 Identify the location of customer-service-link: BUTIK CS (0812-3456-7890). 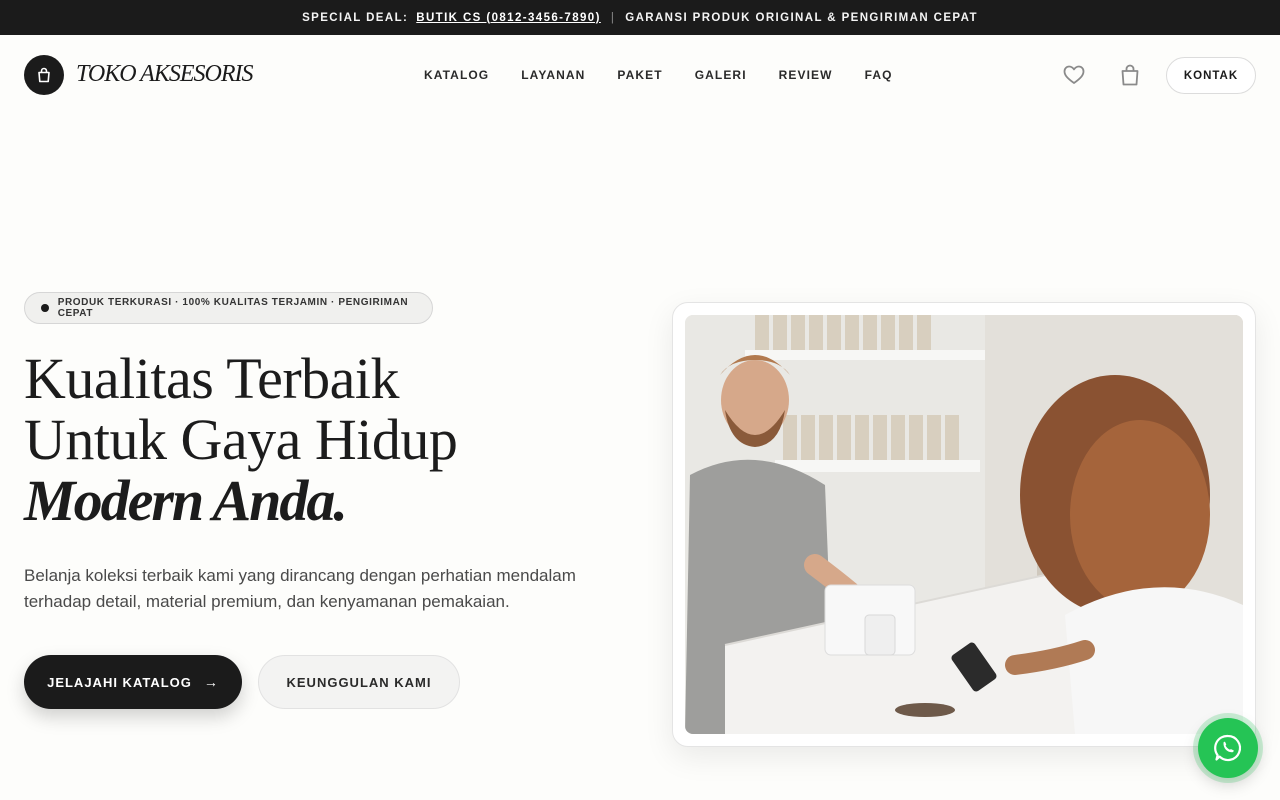
(508, 18).